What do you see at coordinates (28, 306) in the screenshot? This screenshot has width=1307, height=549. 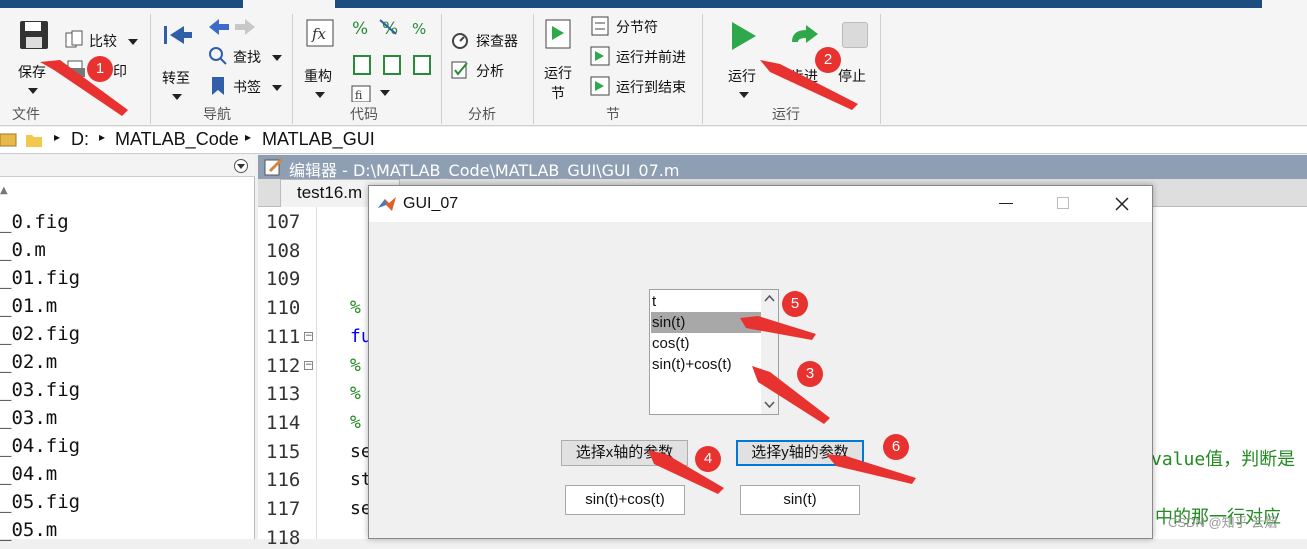 I see `file-list-item: _01.m` at bounding box center [28, 306].